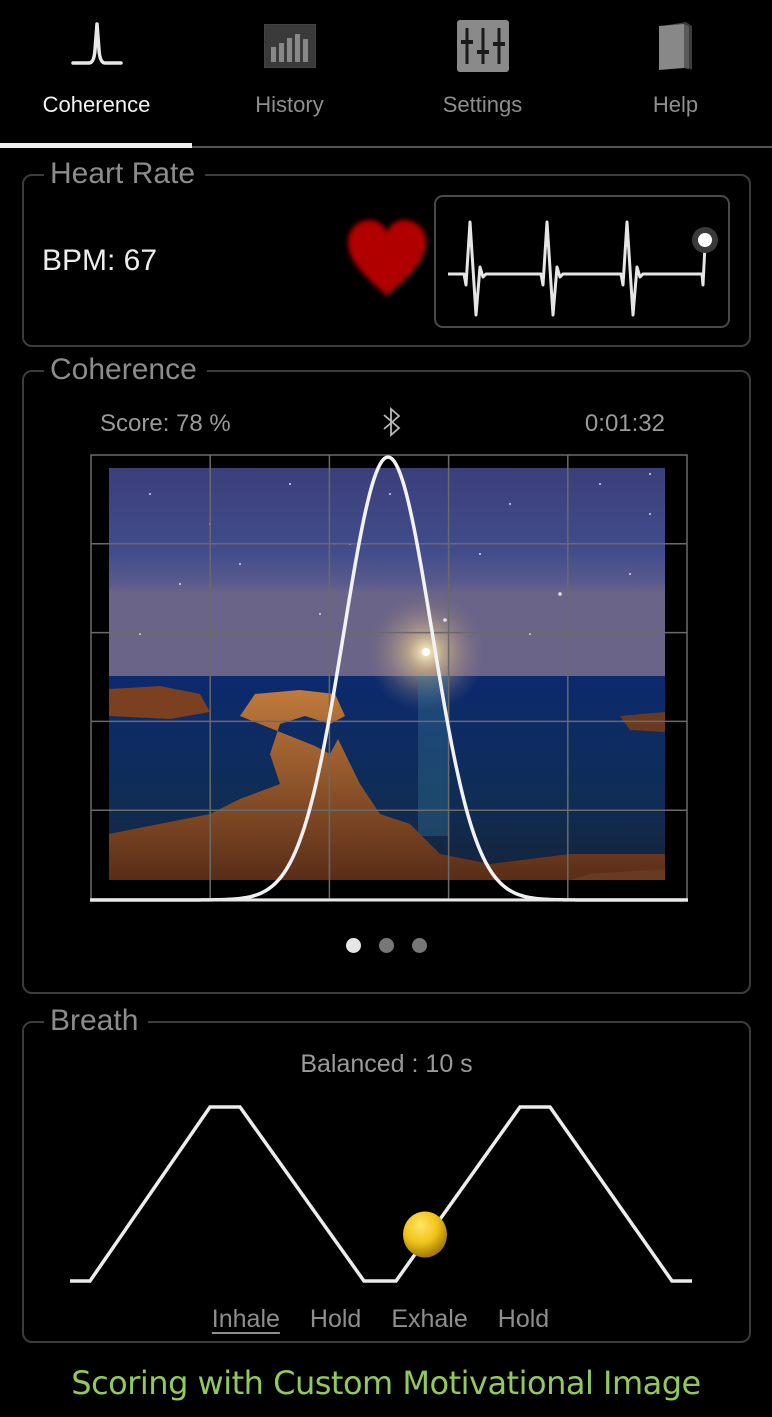 Image resolution: width=772 pixels, height=1417 pixels. I want to click on tab-label: Help, so click(675, 104).